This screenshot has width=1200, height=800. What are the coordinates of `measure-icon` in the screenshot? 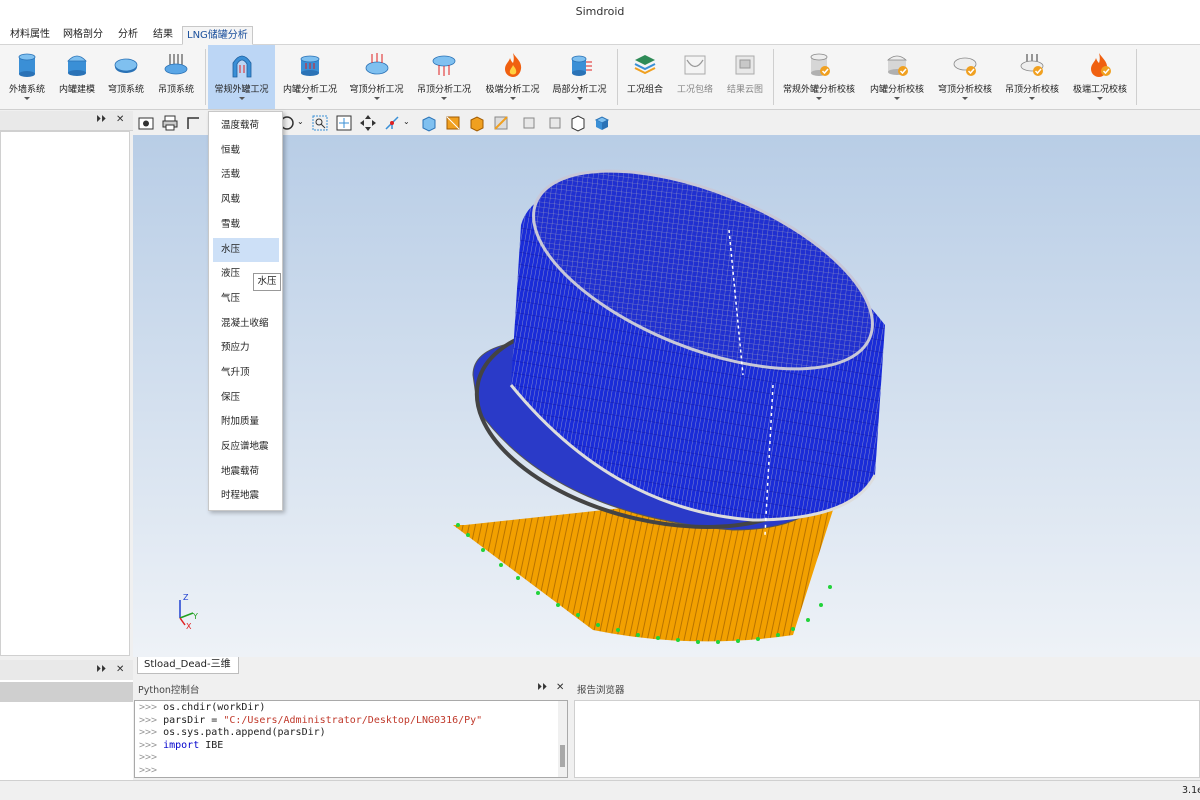 It's located at (194, 123).